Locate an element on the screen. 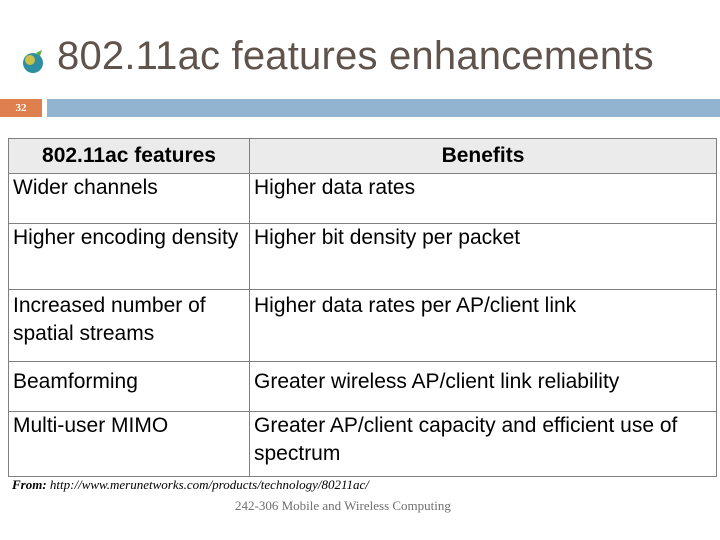  globe-logo-icon is located at coordinates (28, 60).